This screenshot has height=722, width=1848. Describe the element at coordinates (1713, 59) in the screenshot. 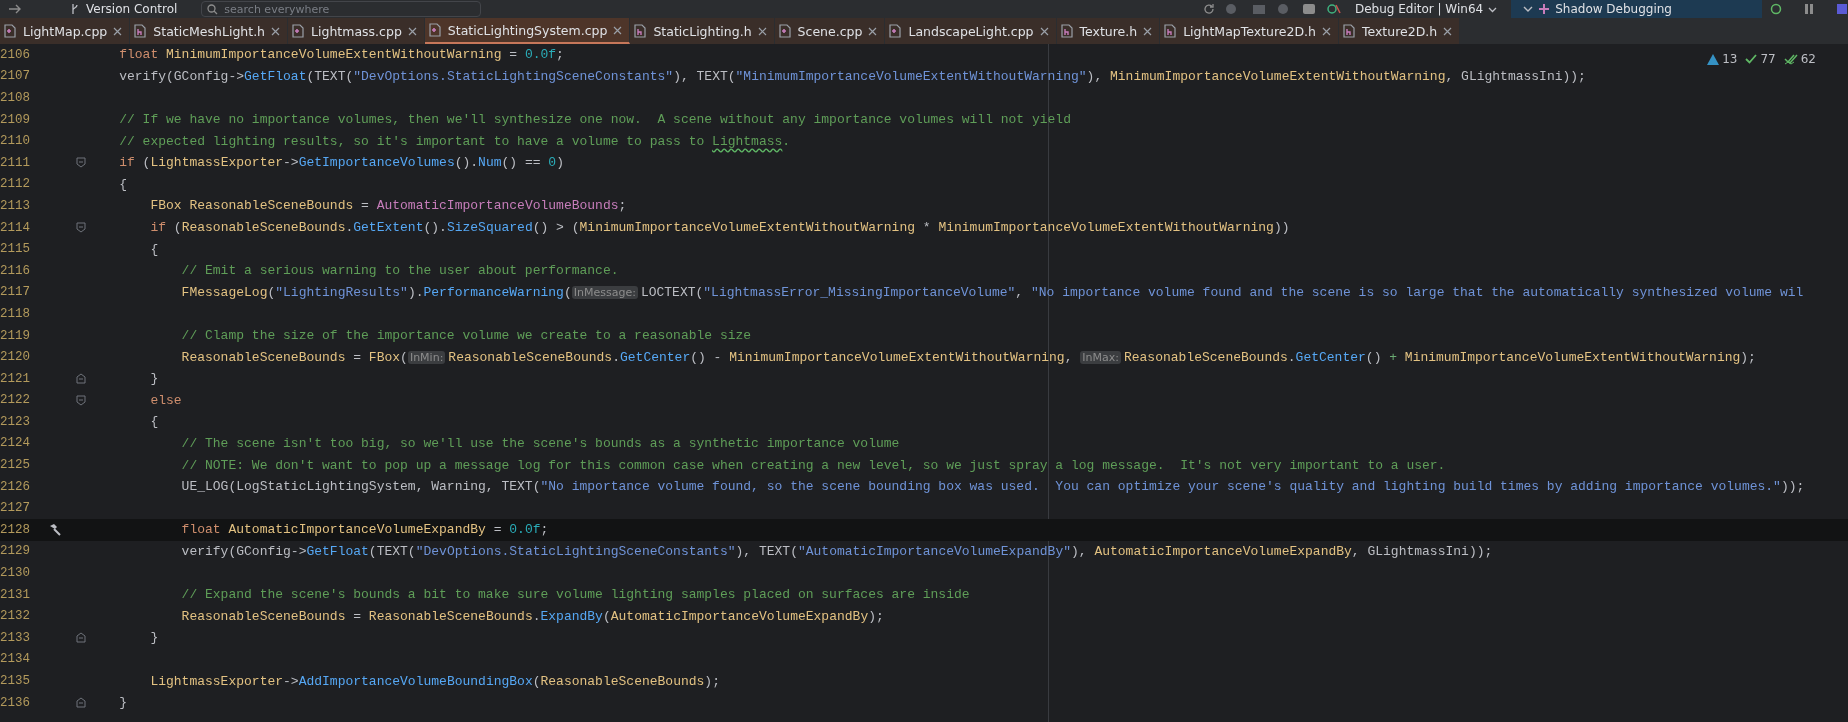

I see `warning-icon` at that location.